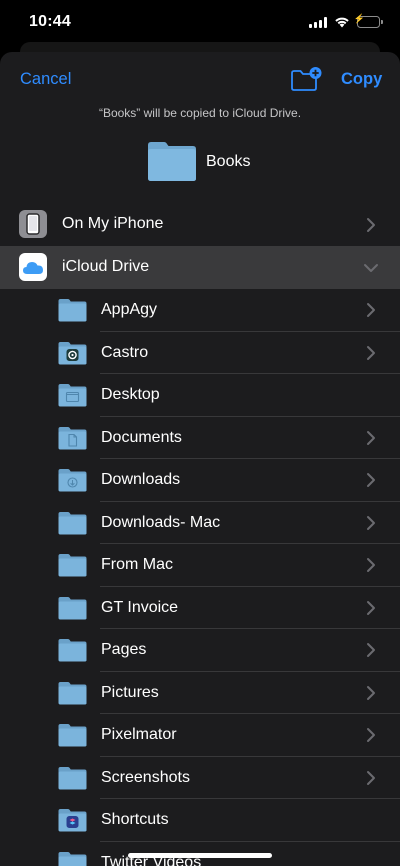 This screenshot has height=866, width=400. I want to click on iphone-icon, so click(33, 224).